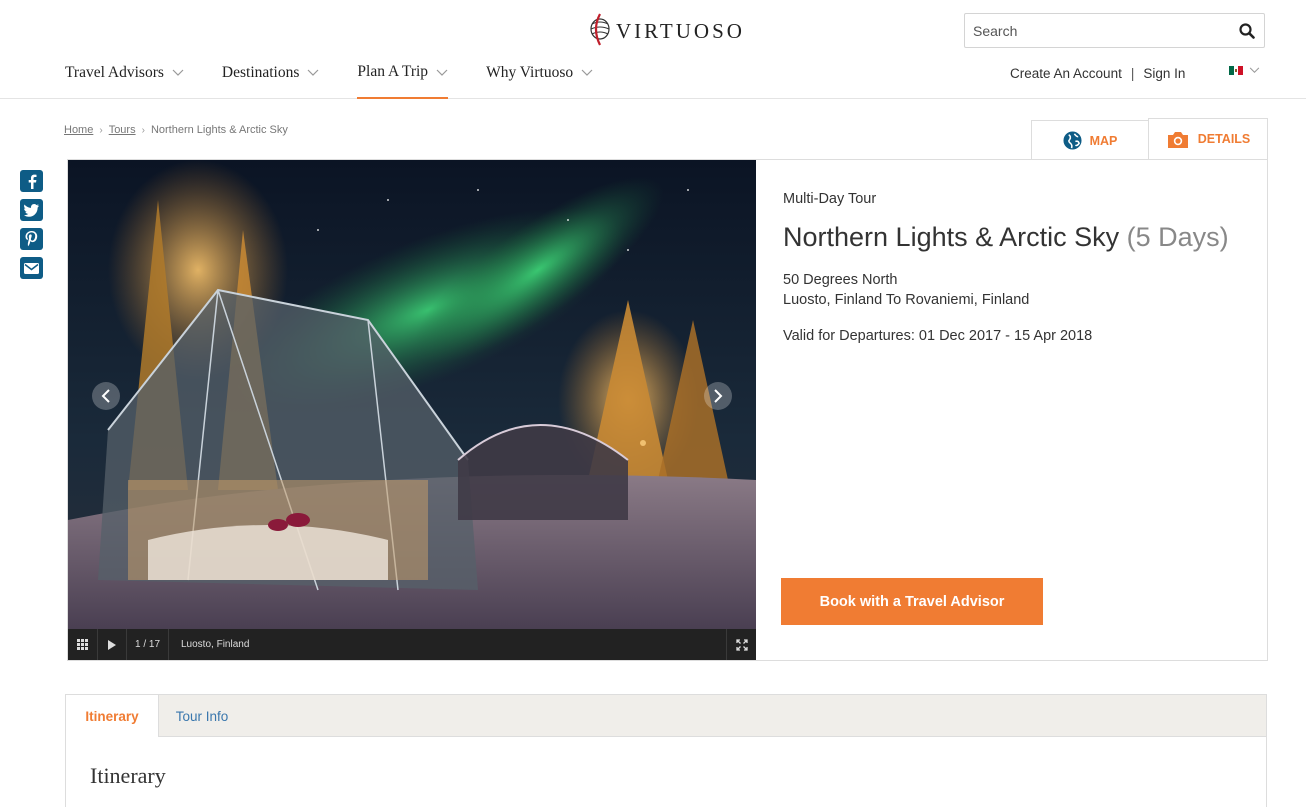  I want to click on gallery-prev-button, so click(106, 396).